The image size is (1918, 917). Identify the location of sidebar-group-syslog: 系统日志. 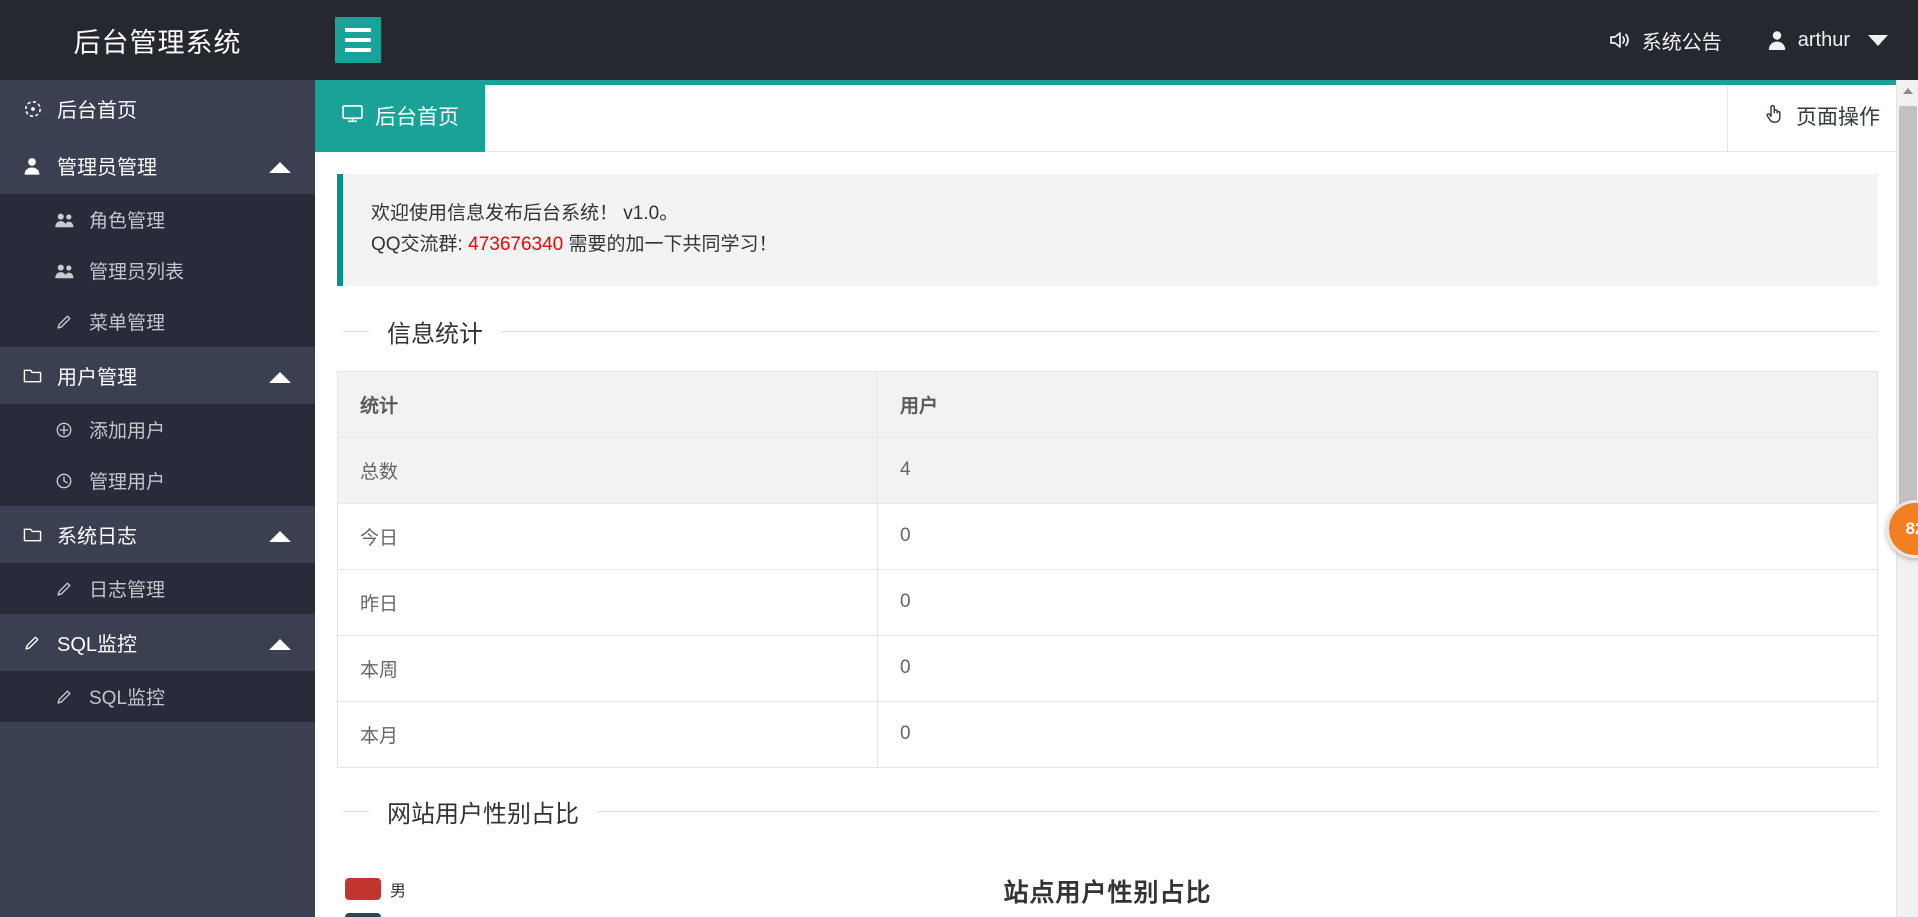
(157, 534).